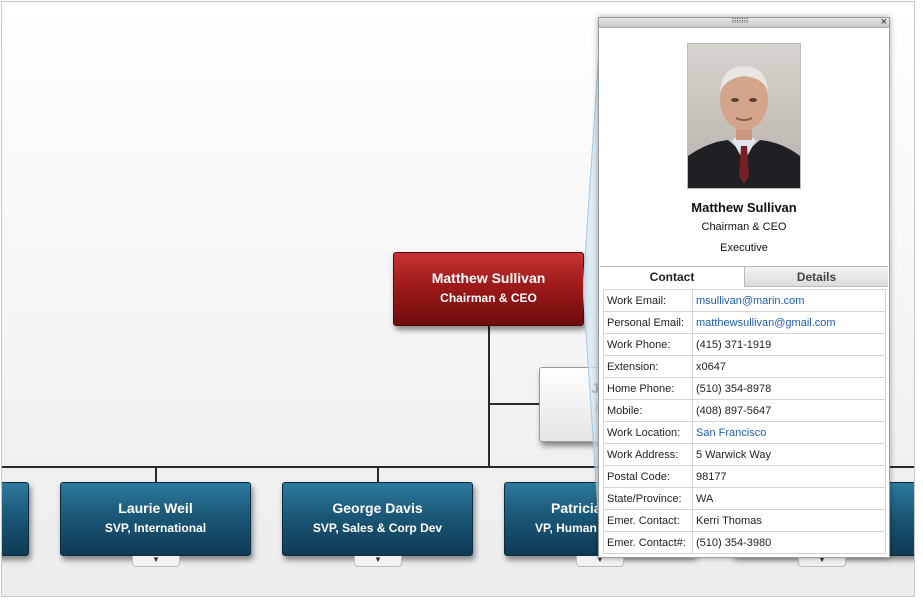 This screenshot has height=604, width=923. Describe the element at coordinates (789, 498) in the screenshot. I see `contact-value: WA` at that location.